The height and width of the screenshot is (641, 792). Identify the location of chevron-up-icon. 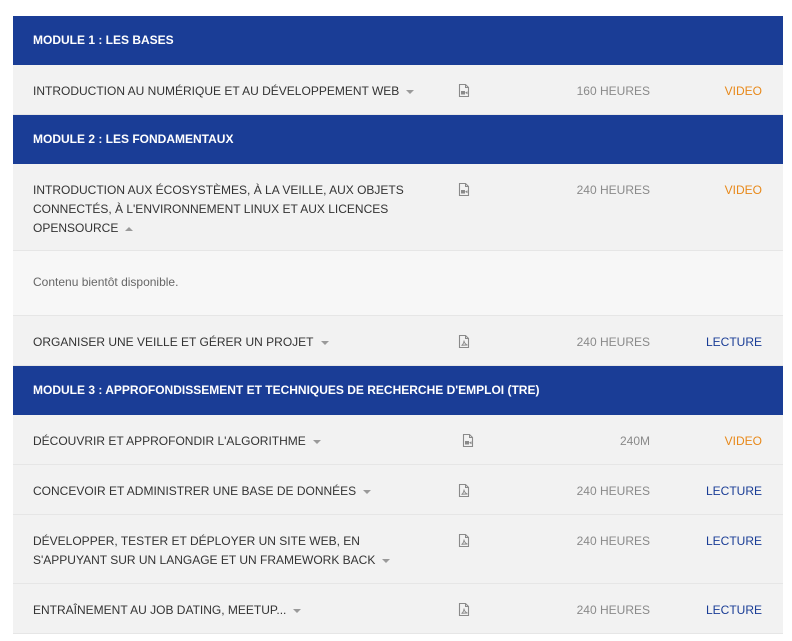
(129, 228).